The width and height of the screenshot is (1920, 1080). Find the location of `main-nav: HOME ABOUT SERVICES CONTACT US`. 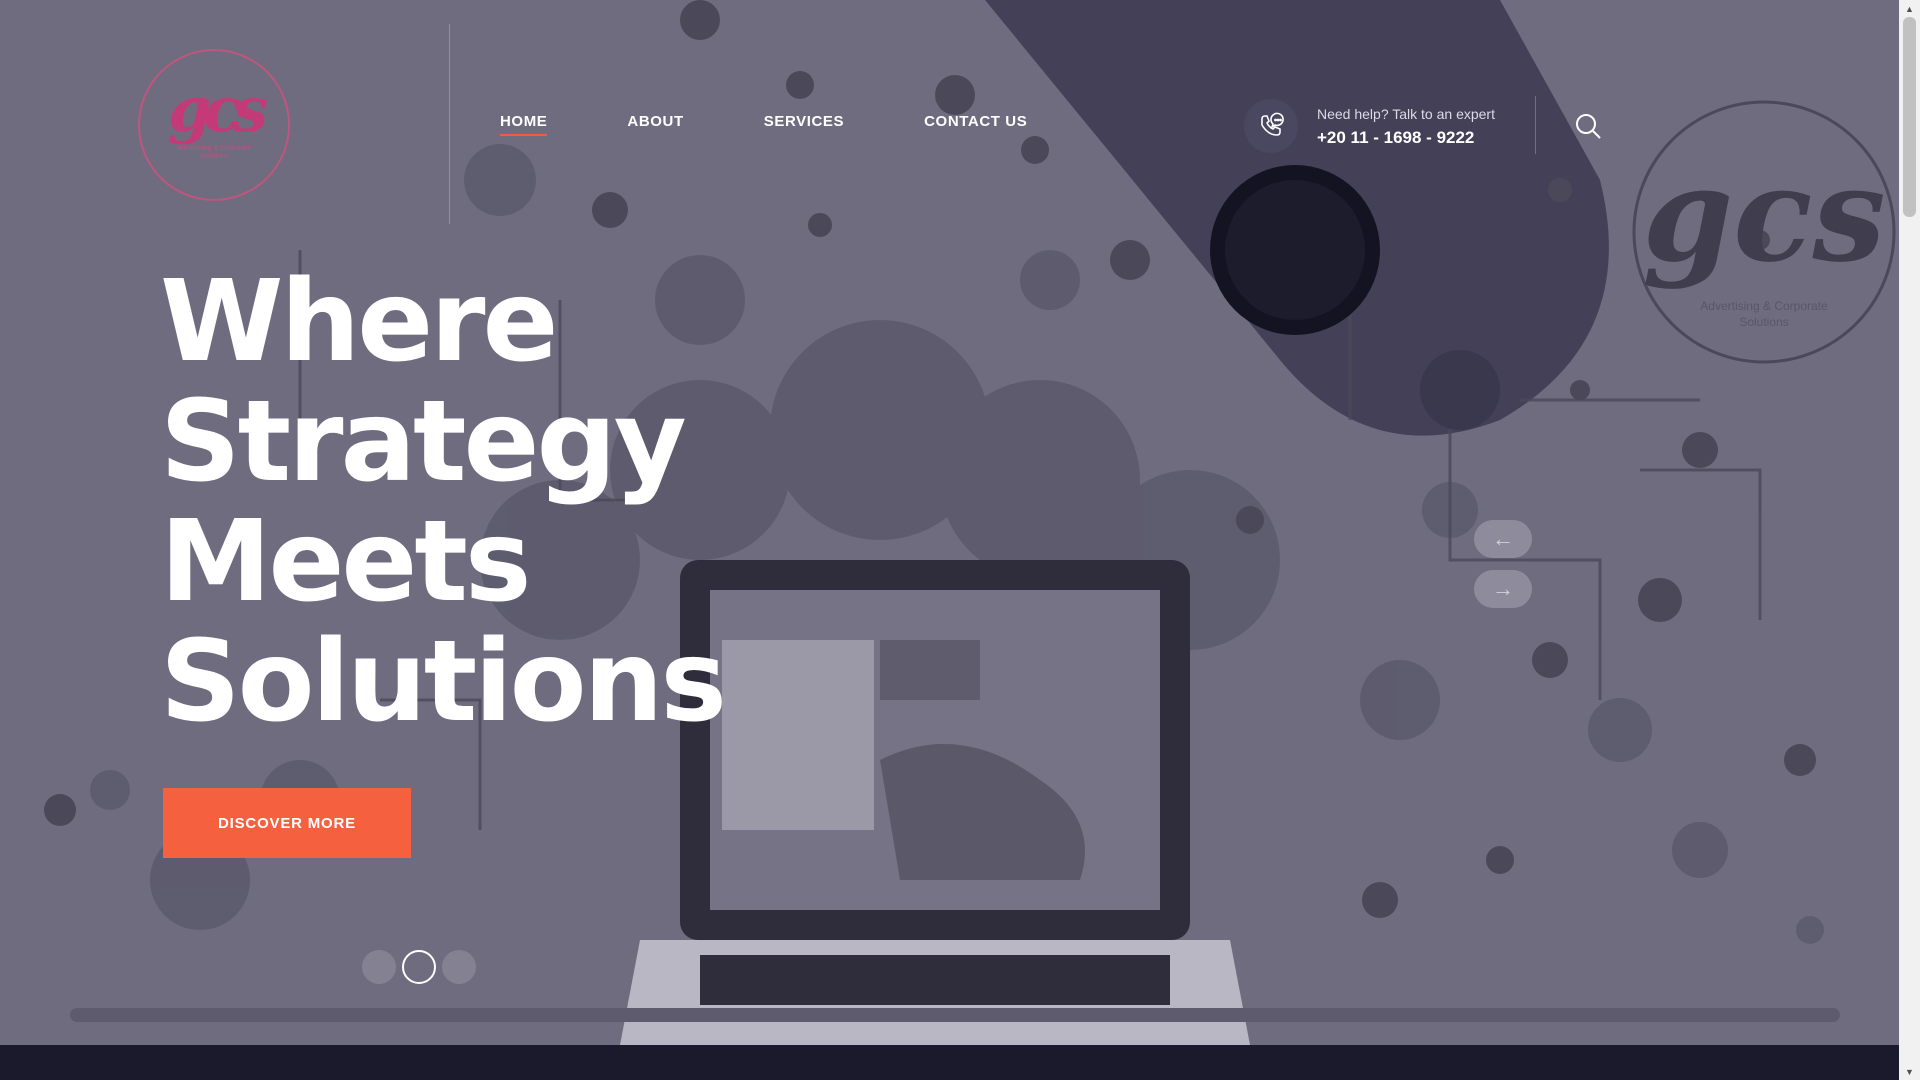

main-nav: HOME ABOUT SERVICES CONTACT US is located at coordinates (763, 124).